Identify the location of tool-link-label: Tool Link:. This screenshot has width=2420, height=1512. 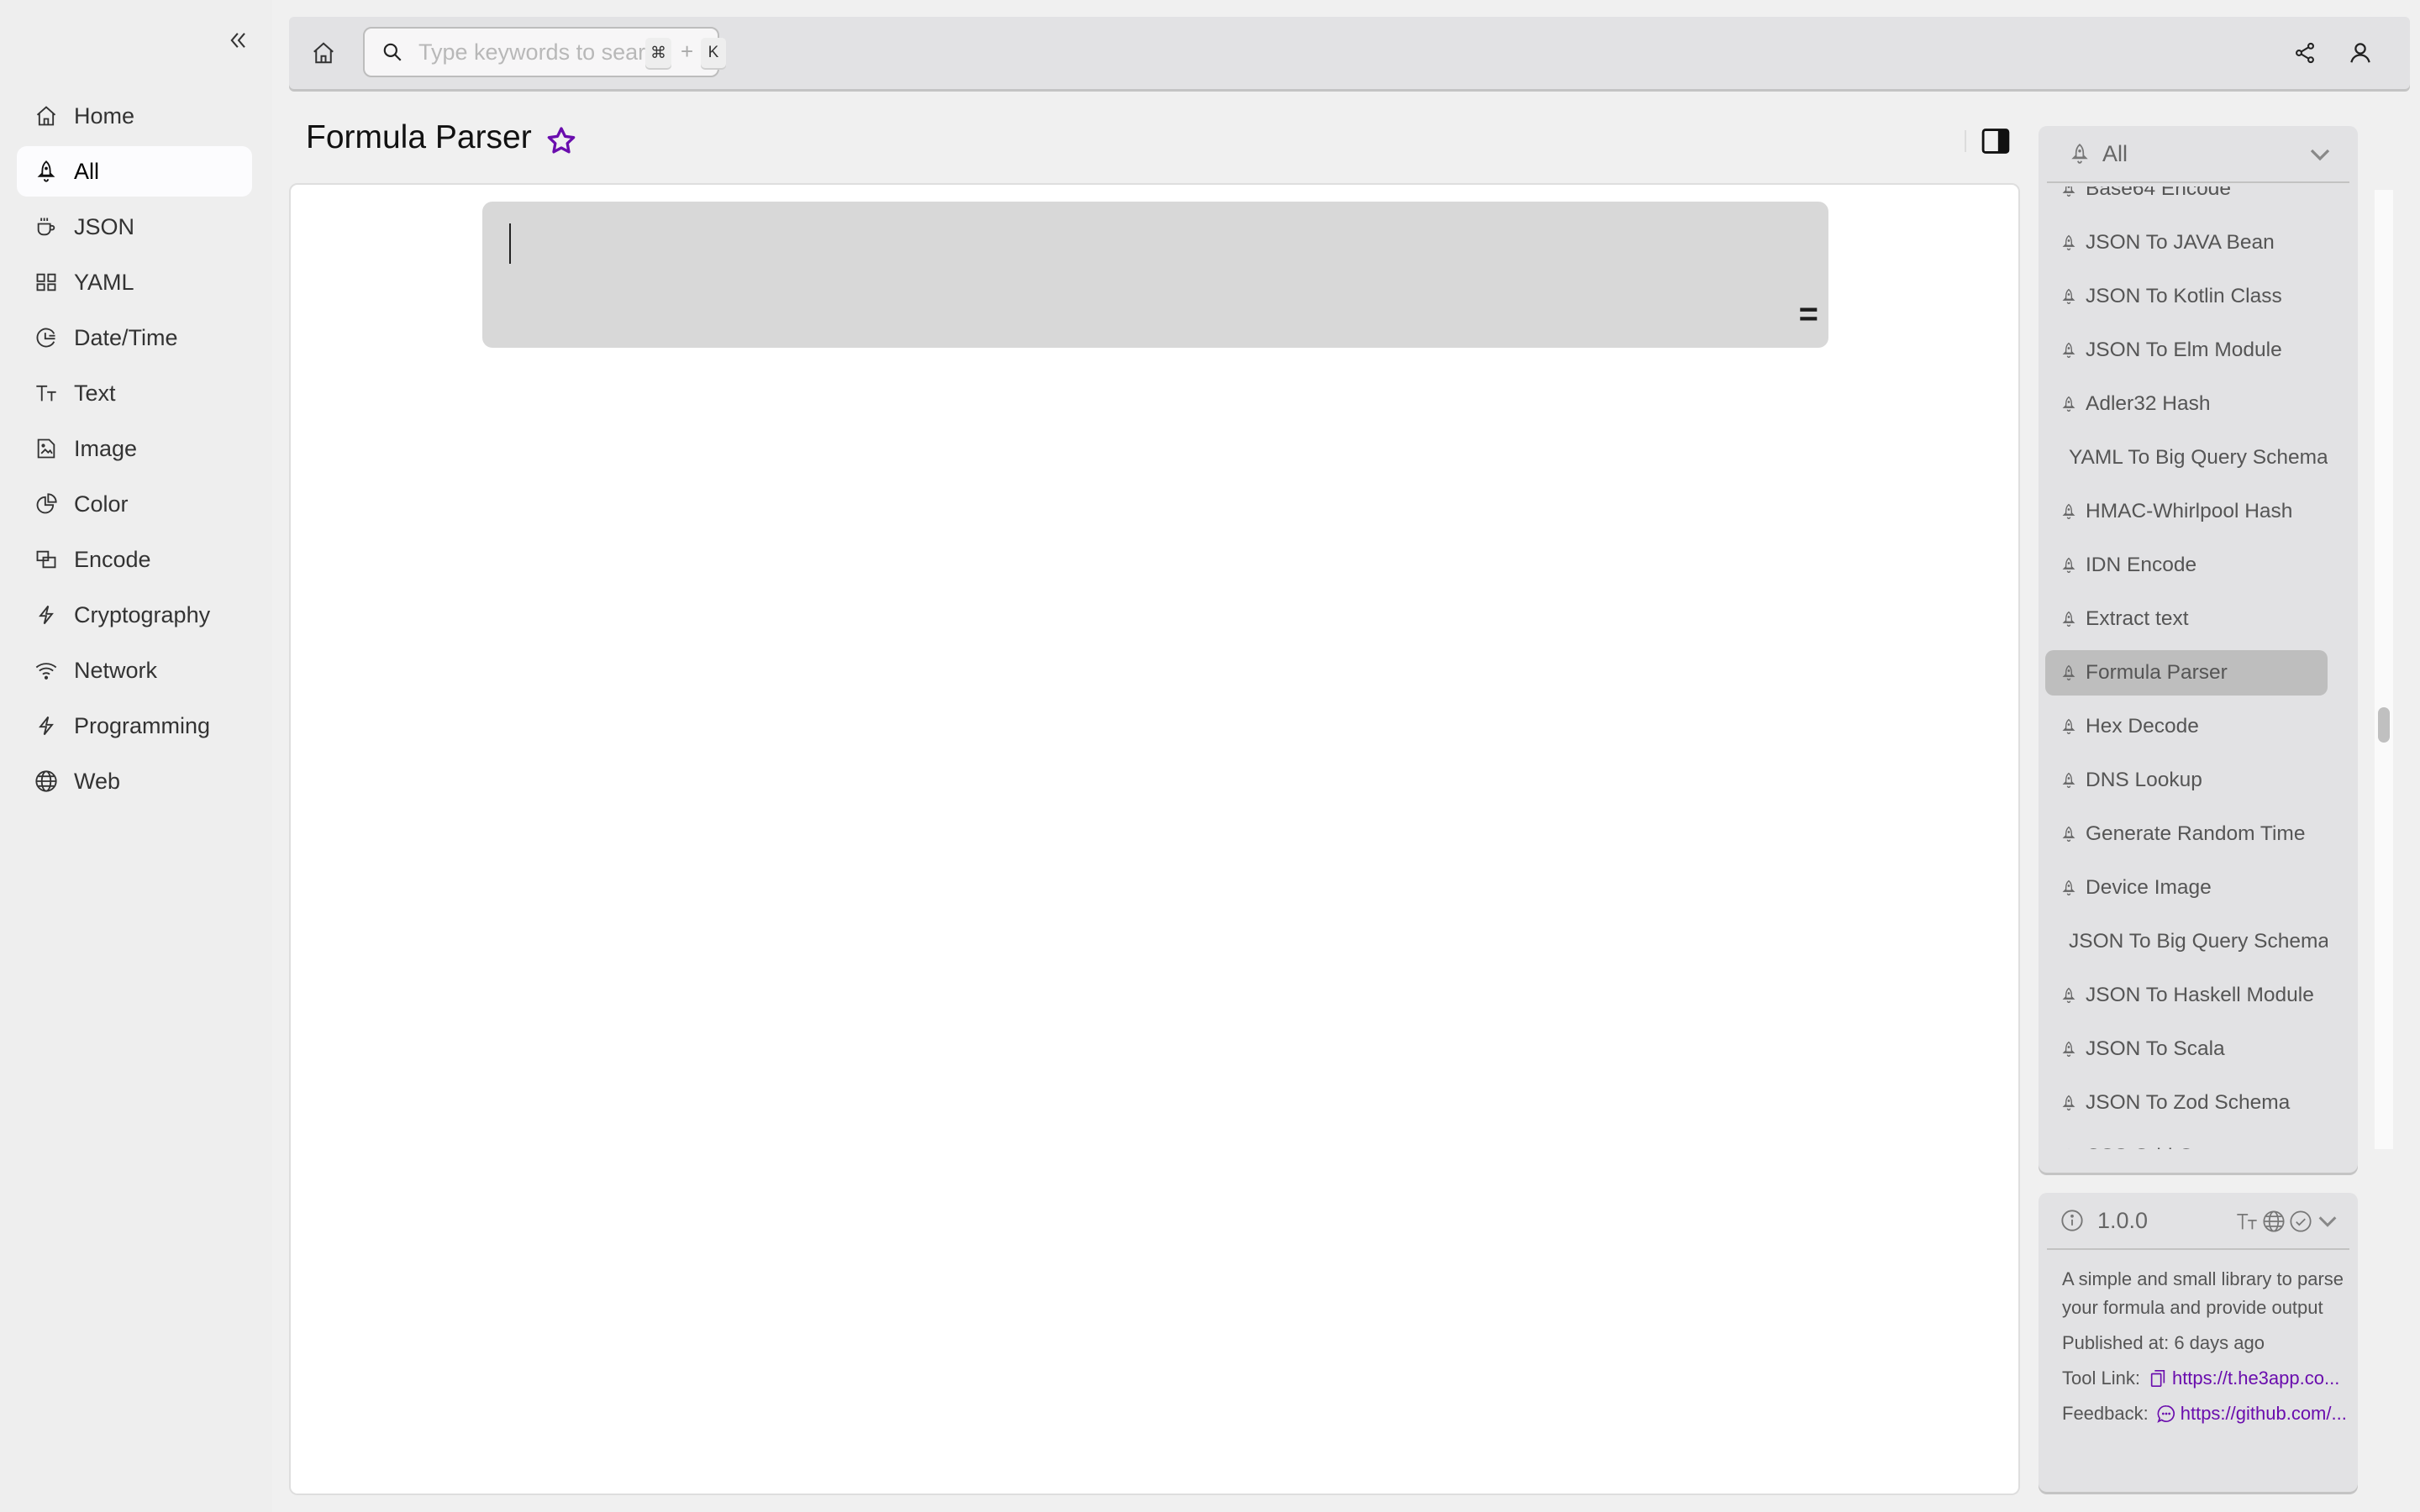
(2101, 1378).